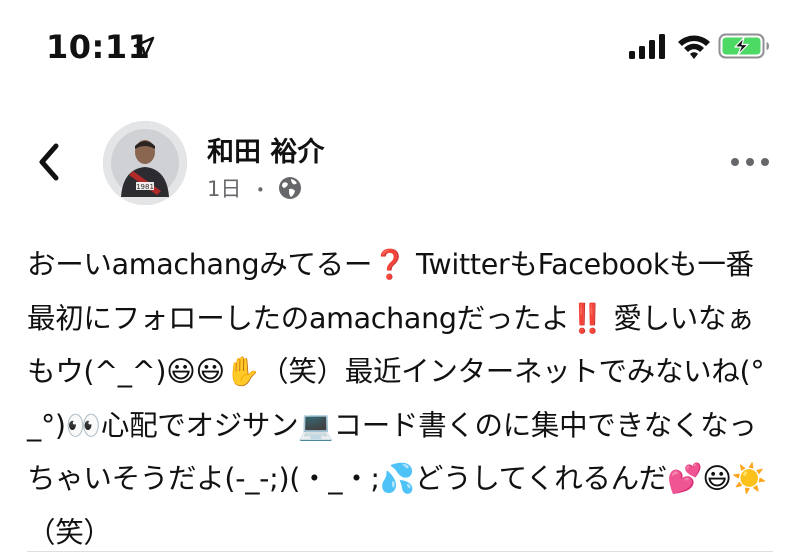 The height and width of the screenshot is (555, 800). Describe the element at coordinates (647, 46) in the screenshot. I see `cellular-signal-icon` at that location.